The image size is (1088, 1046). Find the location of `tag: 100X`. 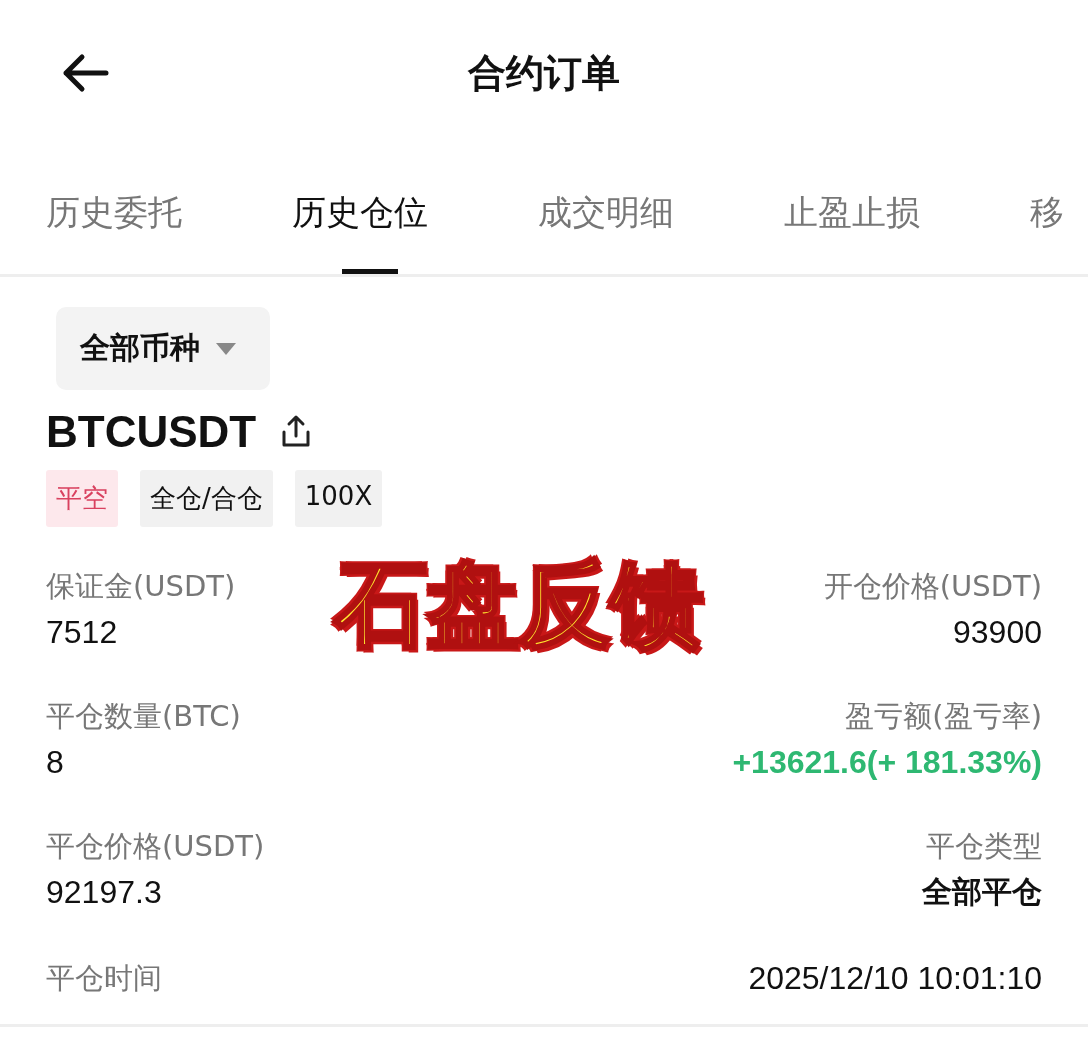

tag: 100X is located at coordinates (338, 498).